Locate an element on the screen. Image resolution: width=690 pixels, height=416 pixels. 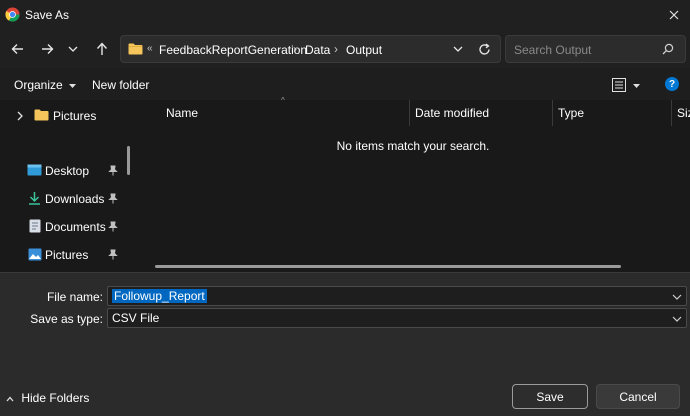
address-history-button is located at coordinates (458, 49).